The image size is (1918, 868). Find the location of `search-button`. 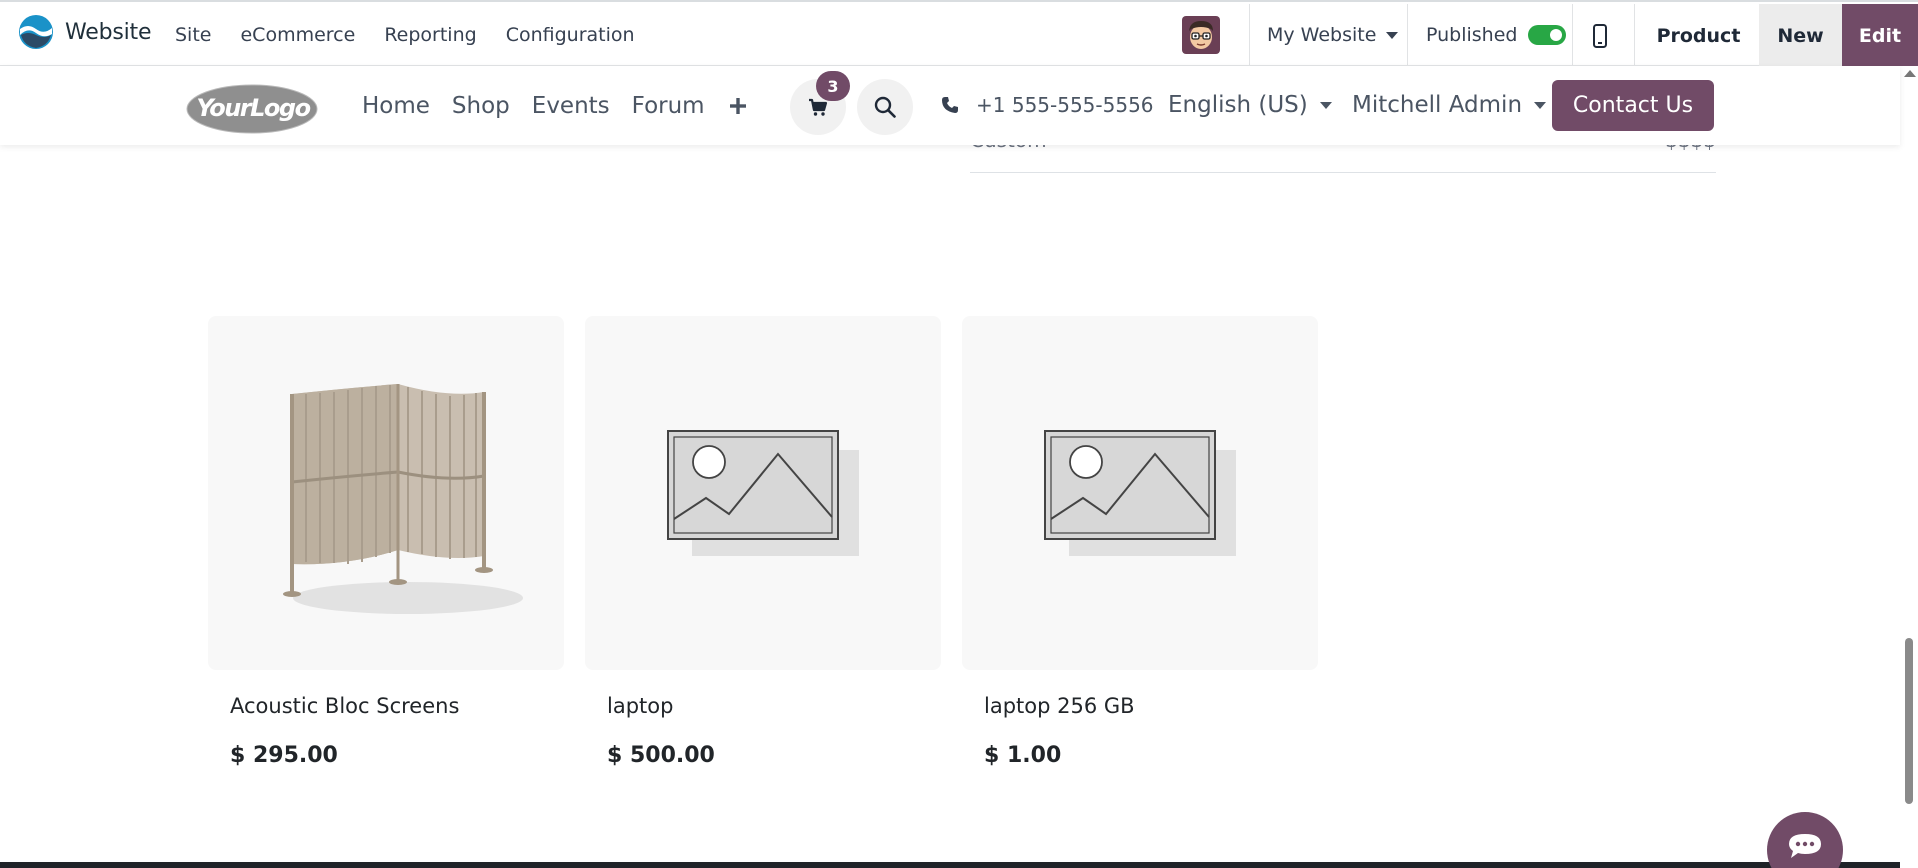

search-button is located at coordinates (885, 107).